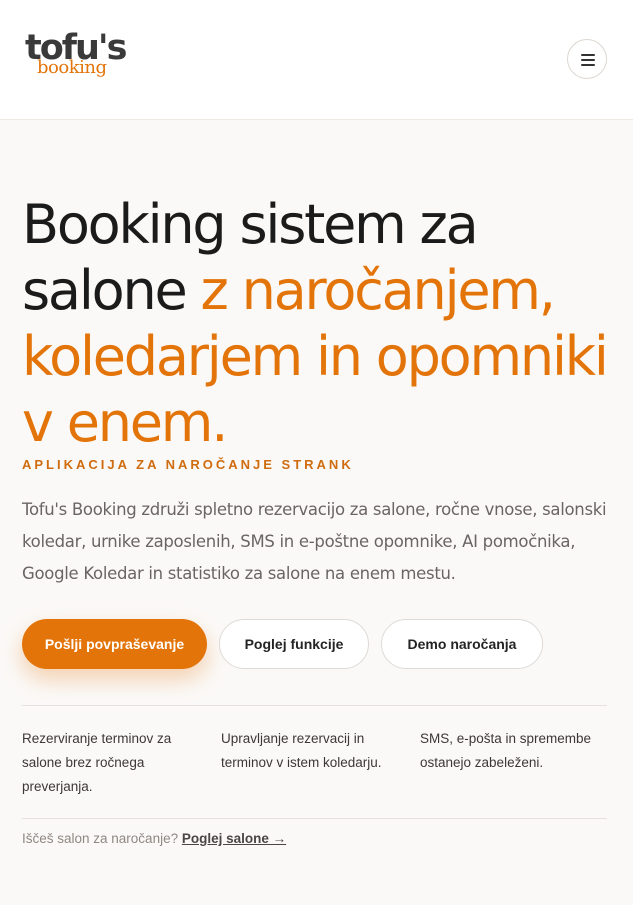 This screenshot has height=905, width=633. Describe the element at coordinates (76, 55) in the screenshot. I see `tofus-booking-logo: tofu's booking` at that location.